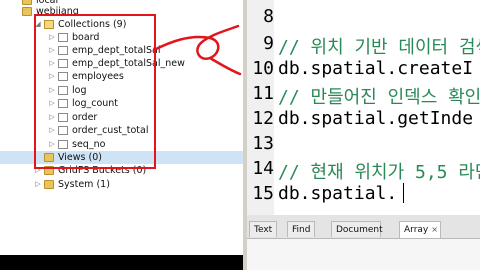  I want to click on line-number-gutter: 8 9 10 11 12 13 14 15, so click(260, 107).